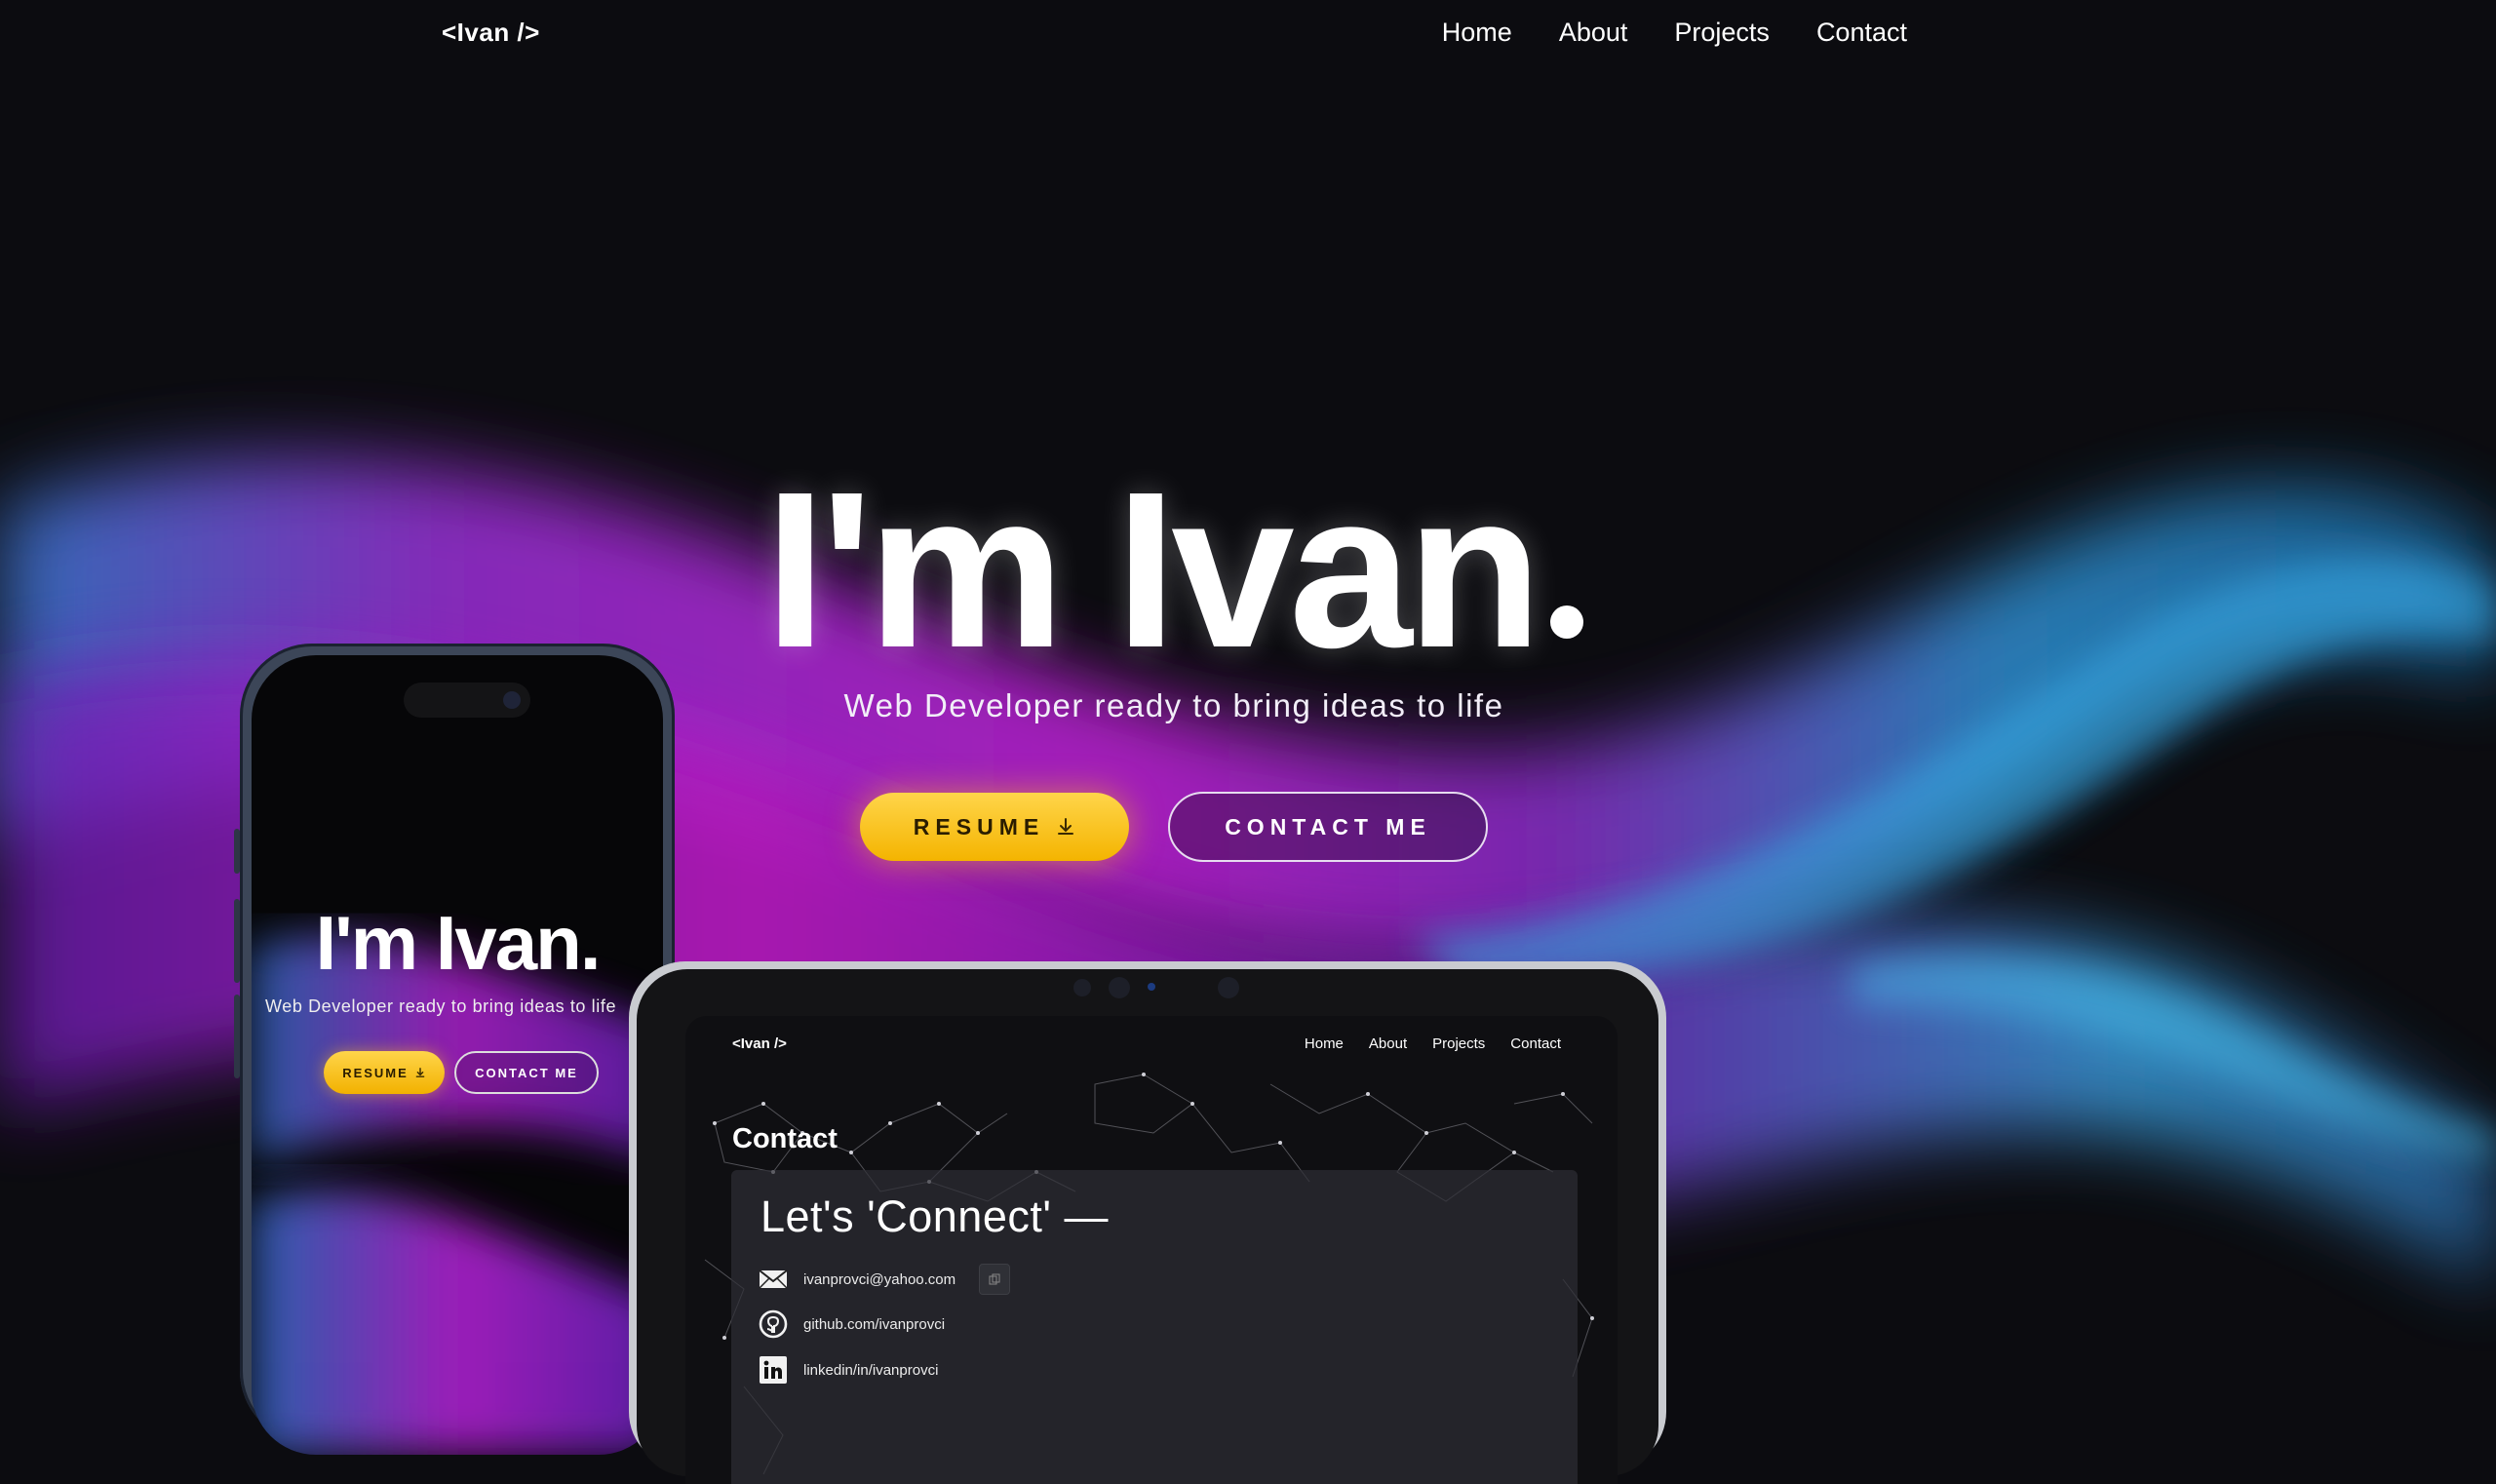  What do you see at coordinates (870, 1370) in the screenshot?
I see `contact-linkedin-text: linkedin/in/ivanprovci` at bounding box center [870, 1370].